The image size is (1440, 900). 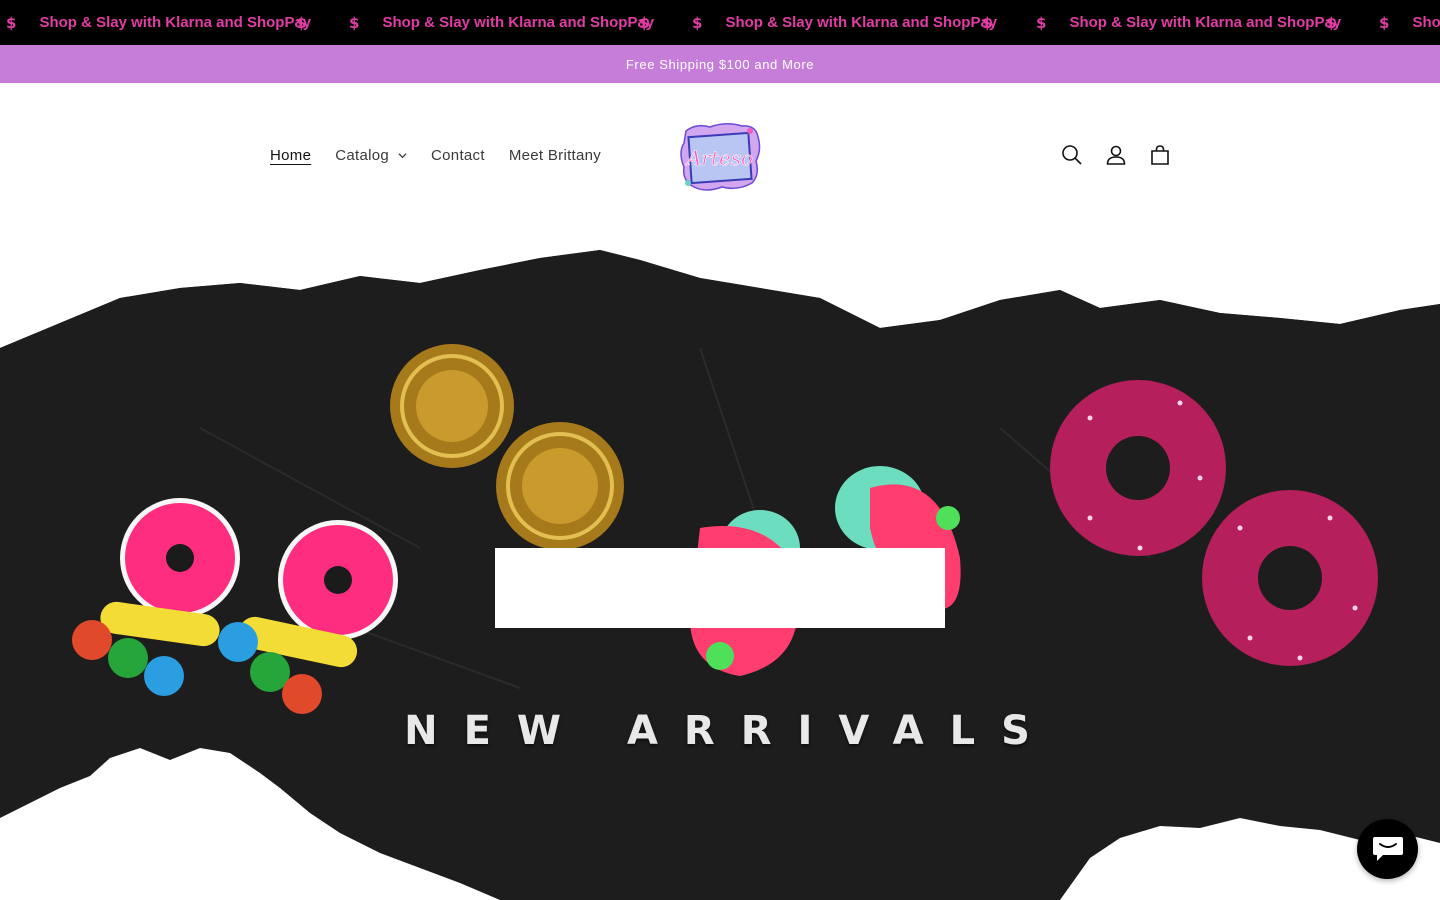 I want to click on brand-logo: Arteso, so click(x=720, y=157).